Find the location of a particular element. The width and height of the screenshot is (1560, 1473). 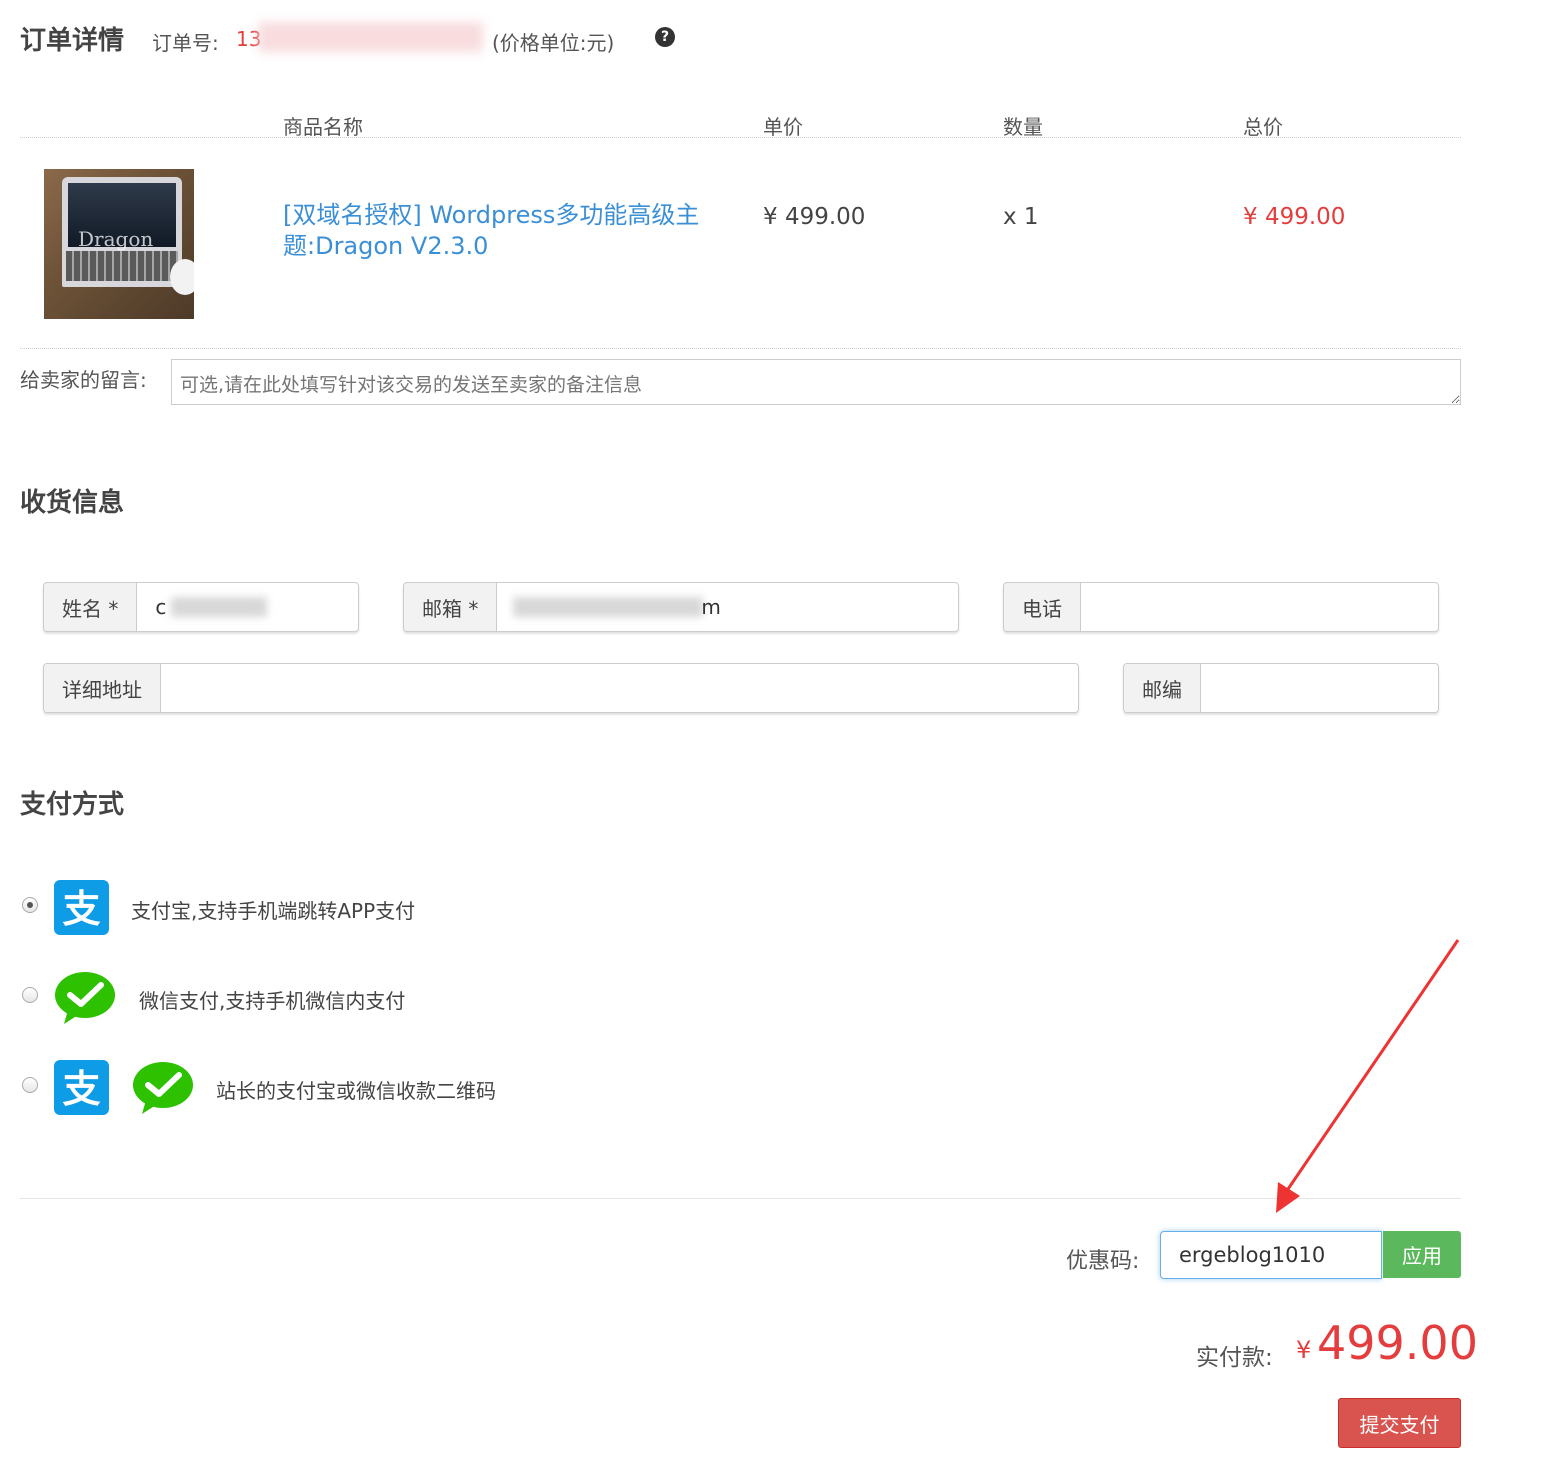

price-unit-note: (价格单位:元) is located at coordinates (553, 43).